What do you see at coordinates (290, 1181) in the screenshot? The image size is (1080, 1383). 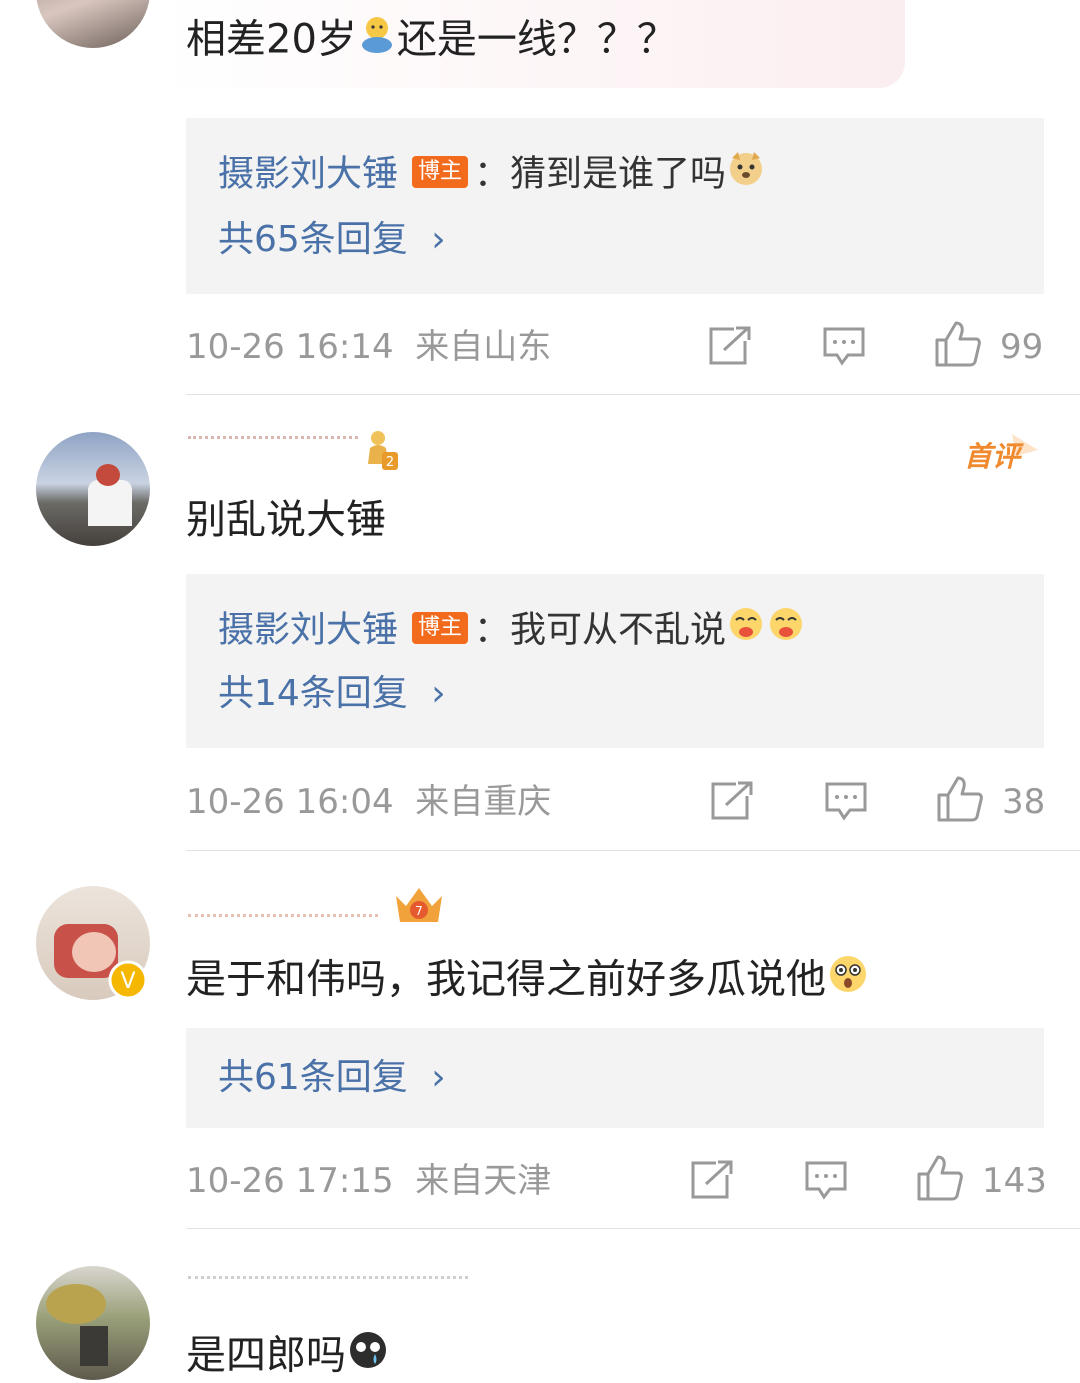 I see `timestamp: 10-26 17:15` at bounding box center [290, 1181].